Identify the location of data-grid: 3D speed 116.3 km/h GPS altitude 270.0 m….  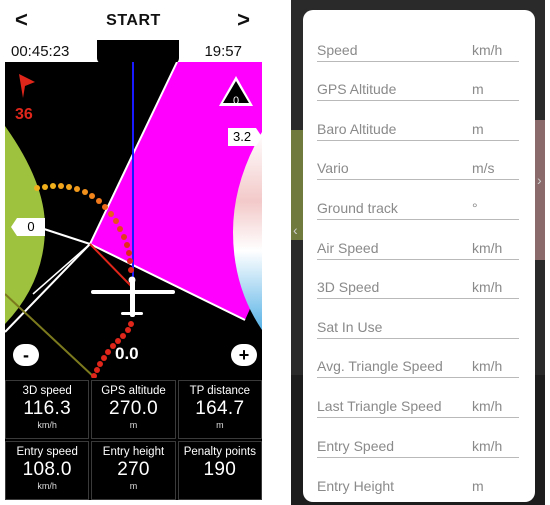
(133, 439).